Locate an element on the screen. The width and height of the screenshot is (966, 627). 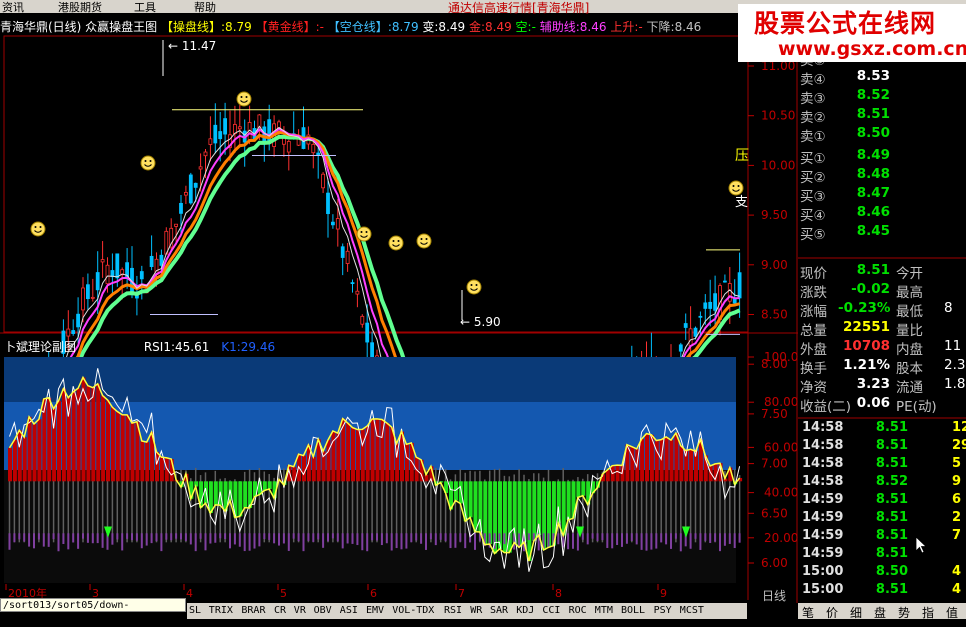
indicator-tab: ASI is located at coordinates (349, 610).